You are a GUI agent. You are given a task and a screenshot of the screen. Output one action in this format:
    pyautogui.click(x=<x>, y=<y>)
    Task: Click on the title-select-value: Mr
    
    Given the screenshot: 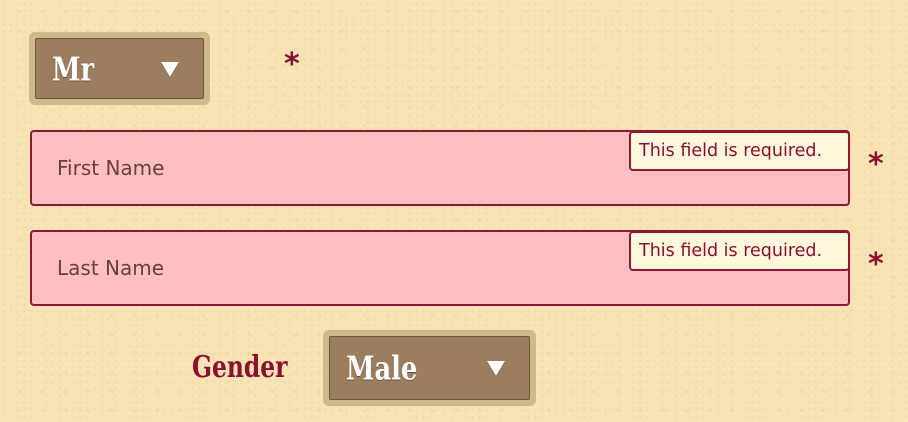 What is the action you would take?
    pyautogui.click(x=73, y=68)
    